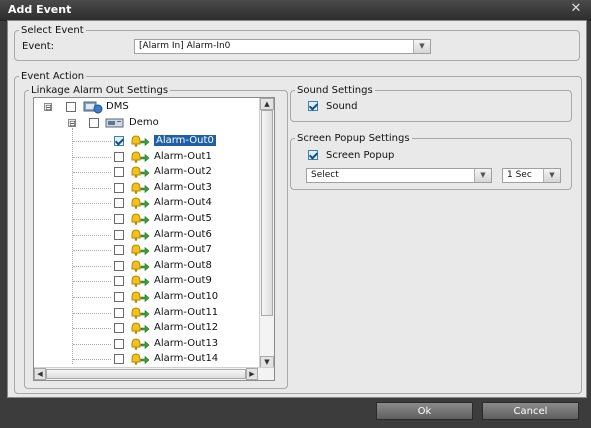 This screenshot has height=428, width=591. I want to click on alarm-out-label: Alarm-Out13, so click(186, 343).